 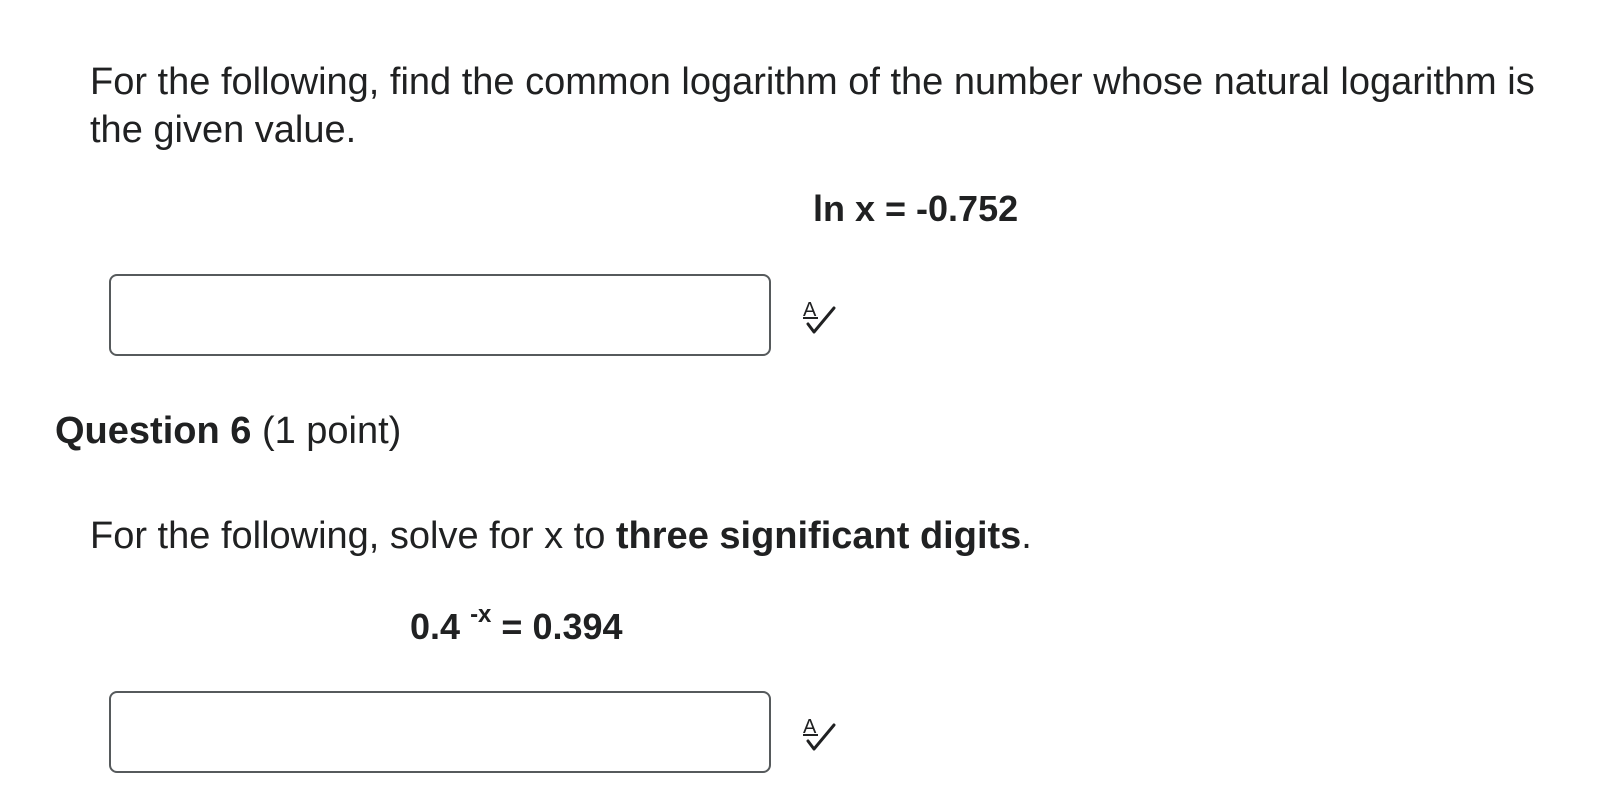 What do you see at coordinates (818, 536) in the screenshot?
I see `question-6-prompt-emphasis: three significant digits` at bounding box center [818, 536].